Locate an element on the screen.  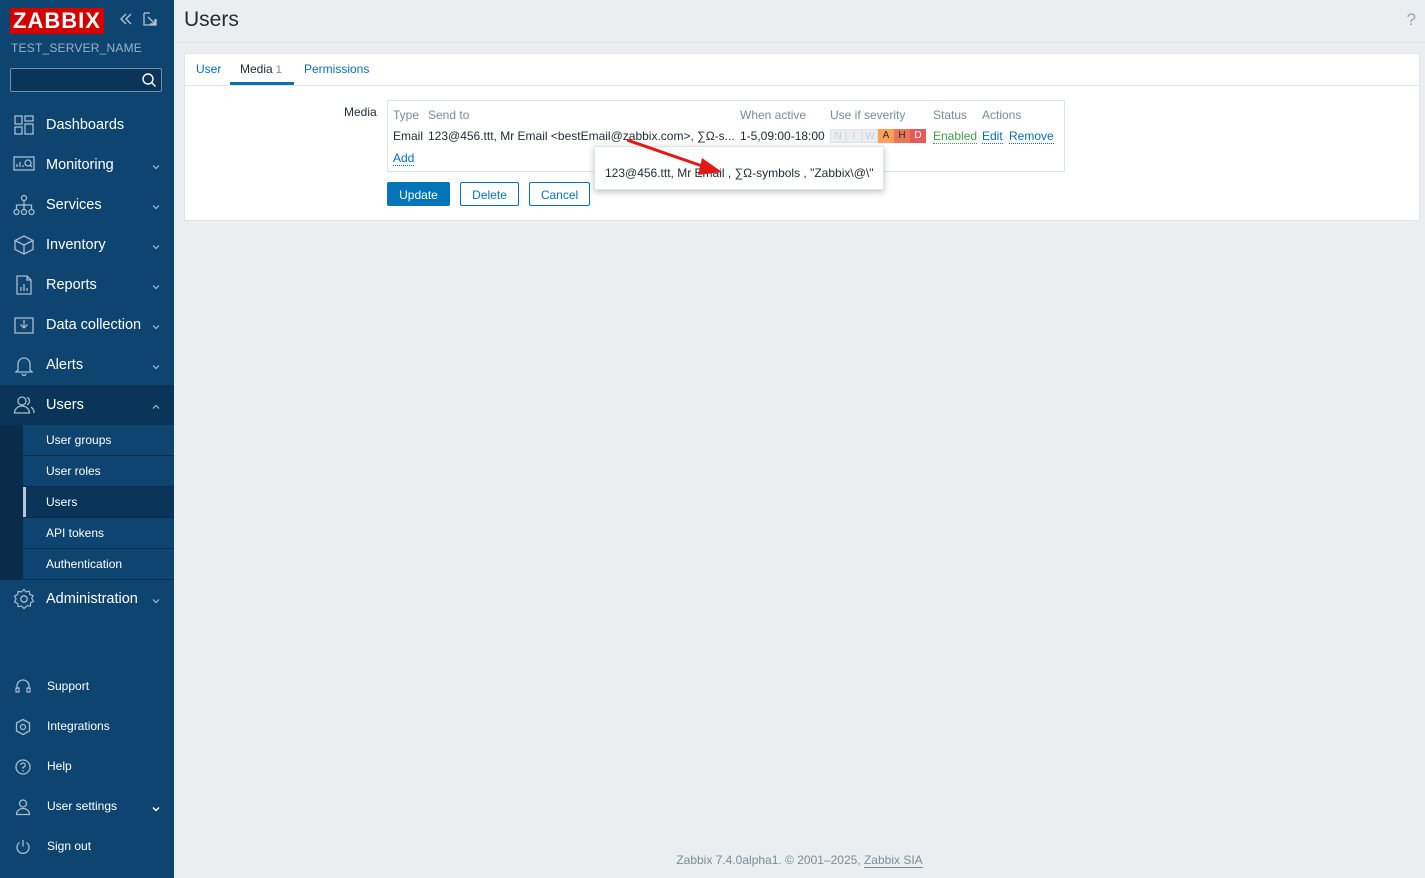
services-icon is located at coordinates (24, 205).